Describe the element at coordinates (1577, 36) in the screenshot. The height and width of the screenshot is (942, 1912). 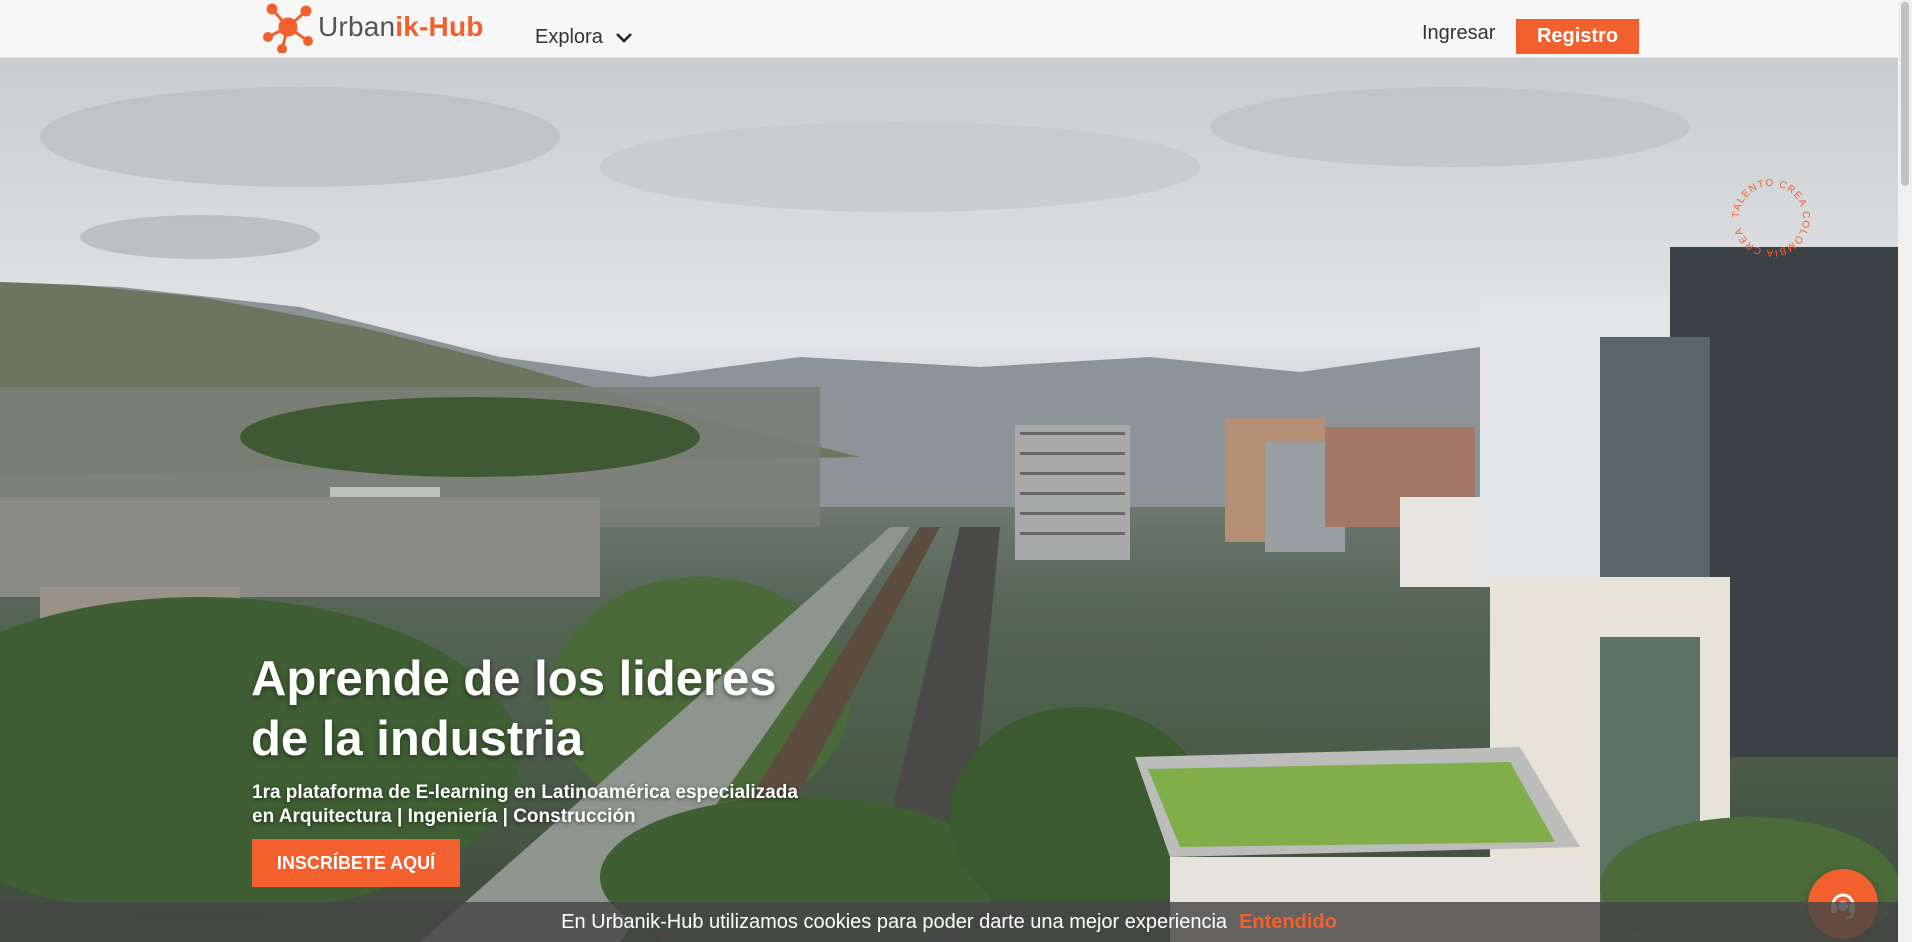
I see `register-button: Registro` at that location.